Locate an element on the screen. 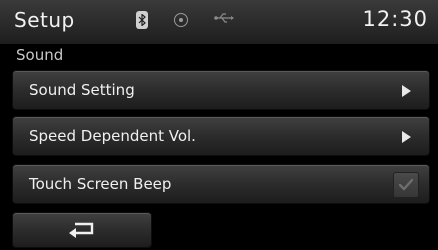 Image resolution: width=438 pixels, height=250 pixels. back-button is located at coordinates (82, 230).